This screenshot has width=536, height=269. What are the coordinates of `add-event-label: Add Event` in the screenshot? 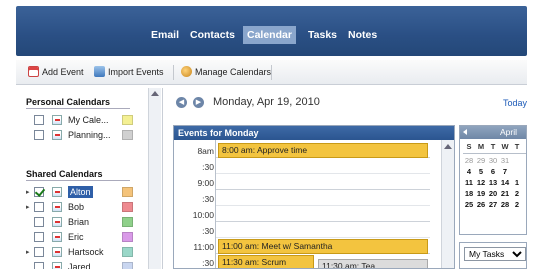 It's located at (63, 72).